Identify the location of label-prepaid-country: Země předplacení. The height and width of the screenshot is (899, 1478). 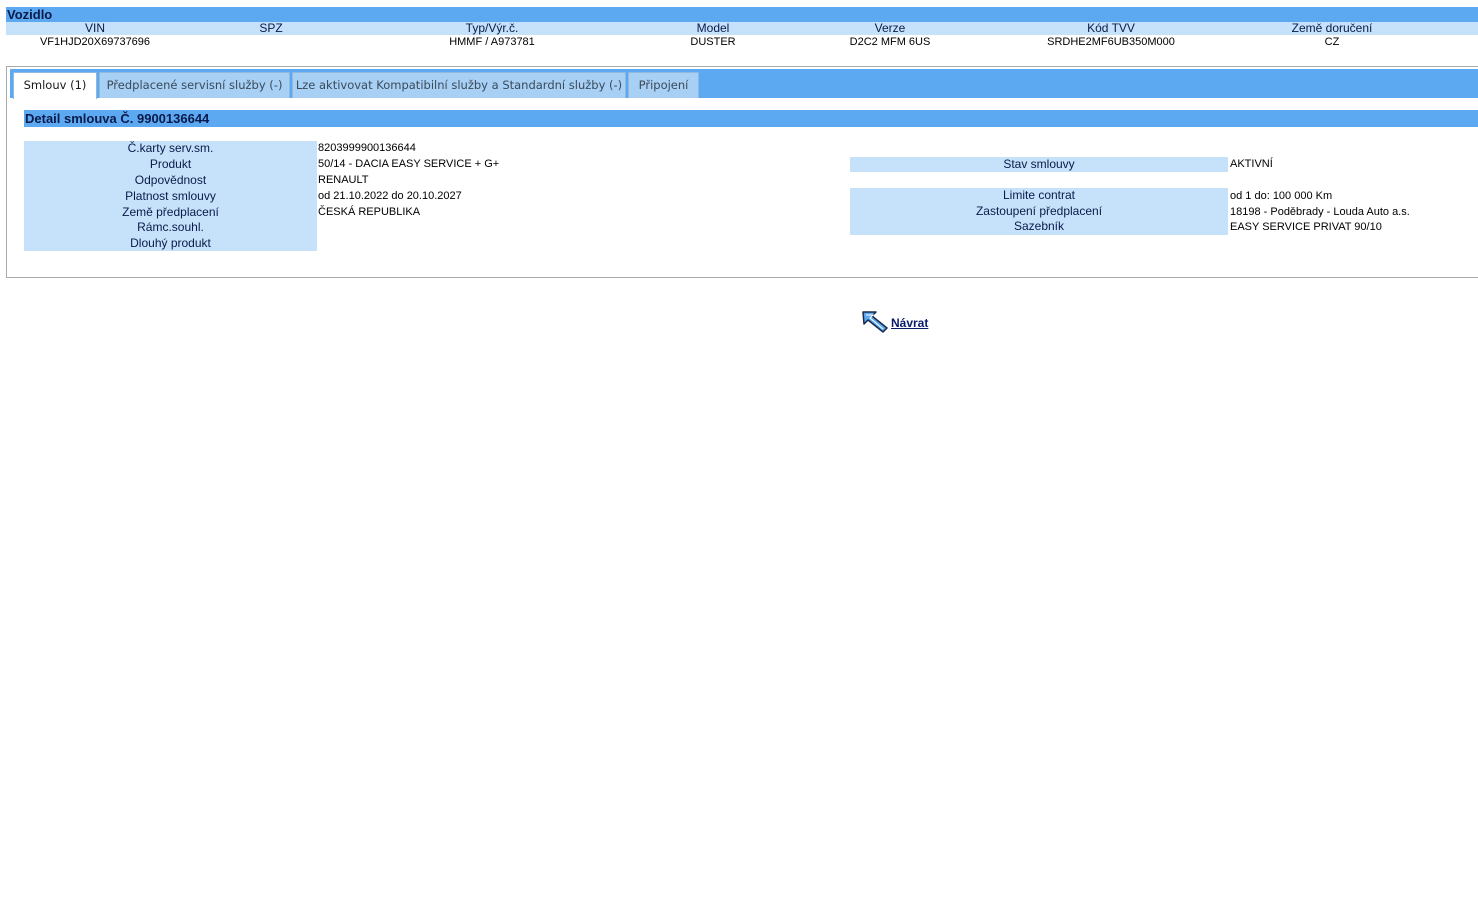
(170, 212).